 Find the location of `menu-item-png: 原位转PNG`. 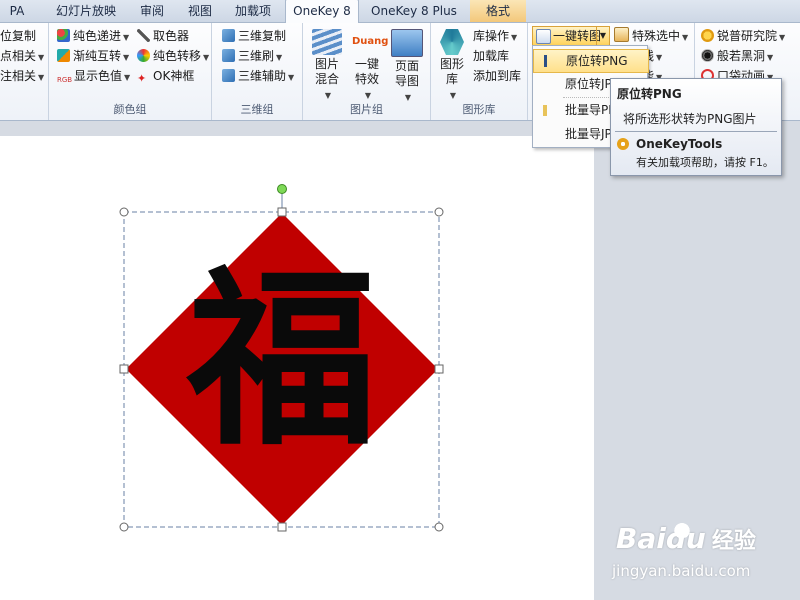

menu-item-png: 原位转PNG is located at coordinates (591, 61).